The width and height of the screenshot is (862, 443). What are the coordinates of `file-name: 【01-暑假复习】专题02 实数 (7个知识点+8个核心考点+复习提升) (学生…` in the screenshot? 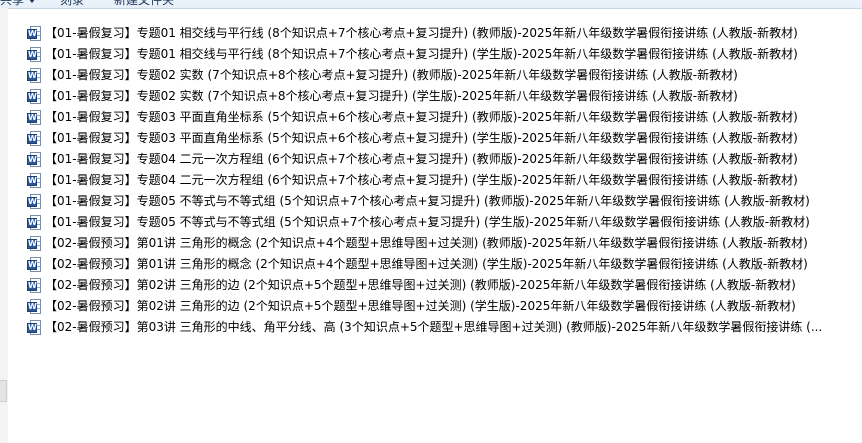 It's located at (391, 96).